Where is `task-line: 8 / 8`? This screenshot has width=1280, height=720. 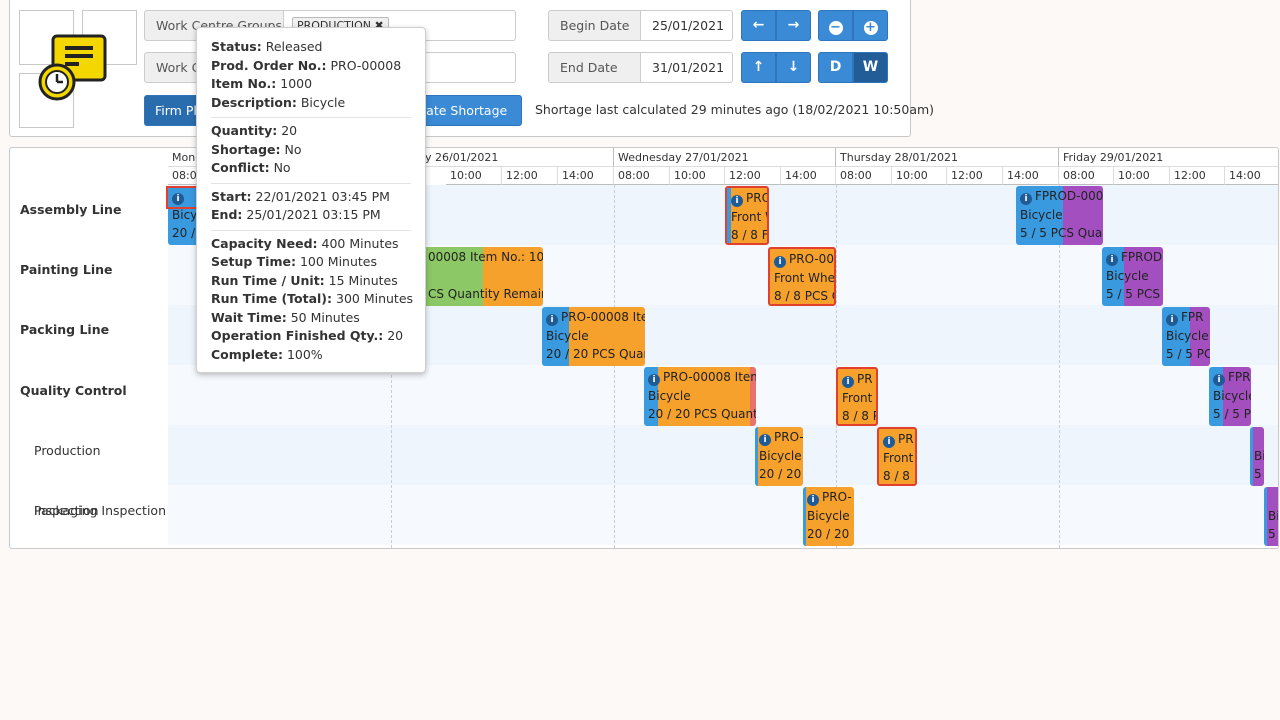 task-line: 8 / 8 is located at coordinates (896, 476).